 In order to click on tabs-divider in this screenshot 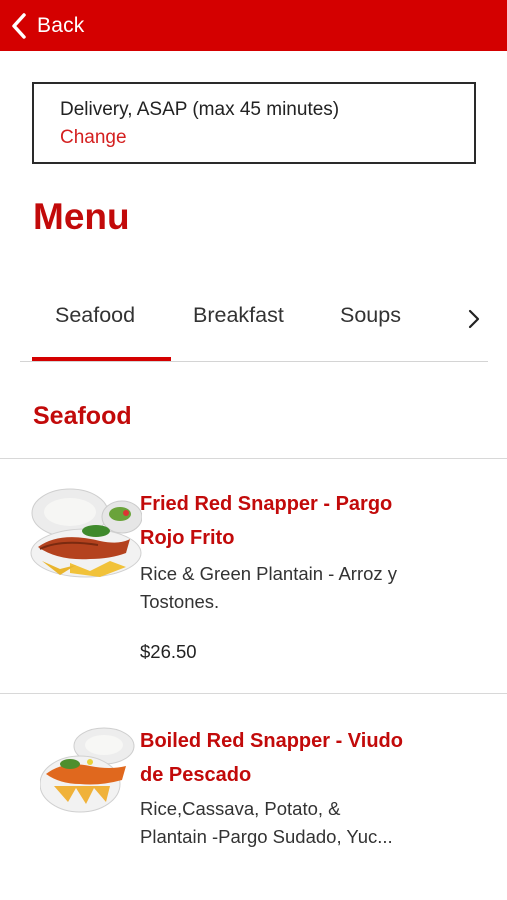, I will do `click(254, 361)`.